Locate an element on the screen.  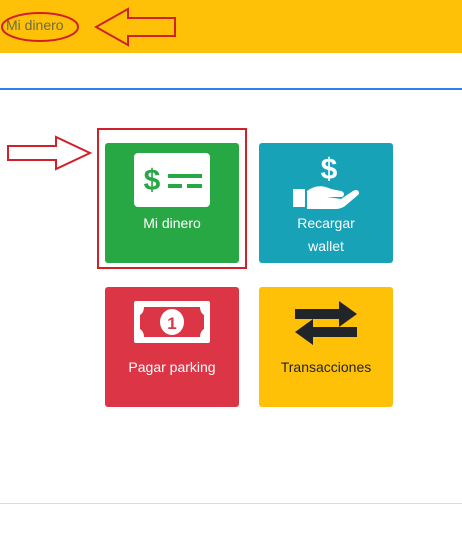
tile-mi-dinero: $ Mi dinero is located at coordinates (172, 203).